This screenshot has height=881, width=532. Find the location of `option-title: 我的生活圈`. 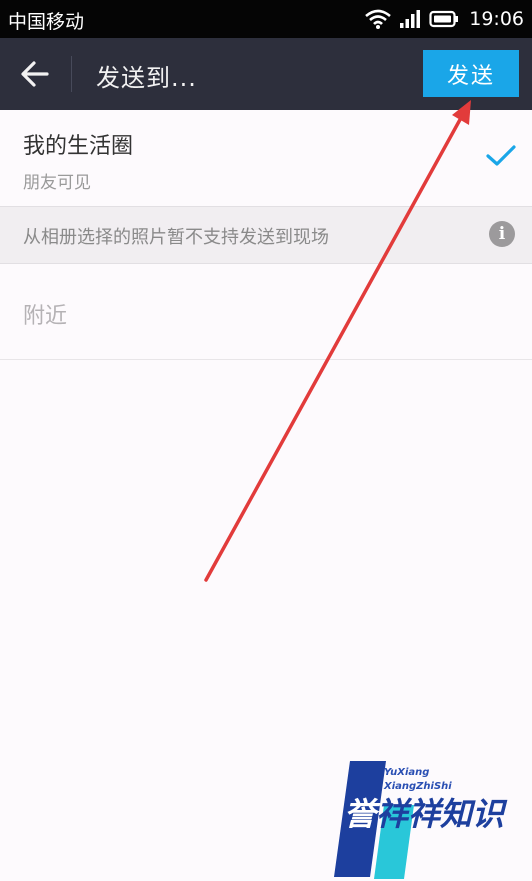

option-title: 我的生活圈 is located at coordinates (78, 146).